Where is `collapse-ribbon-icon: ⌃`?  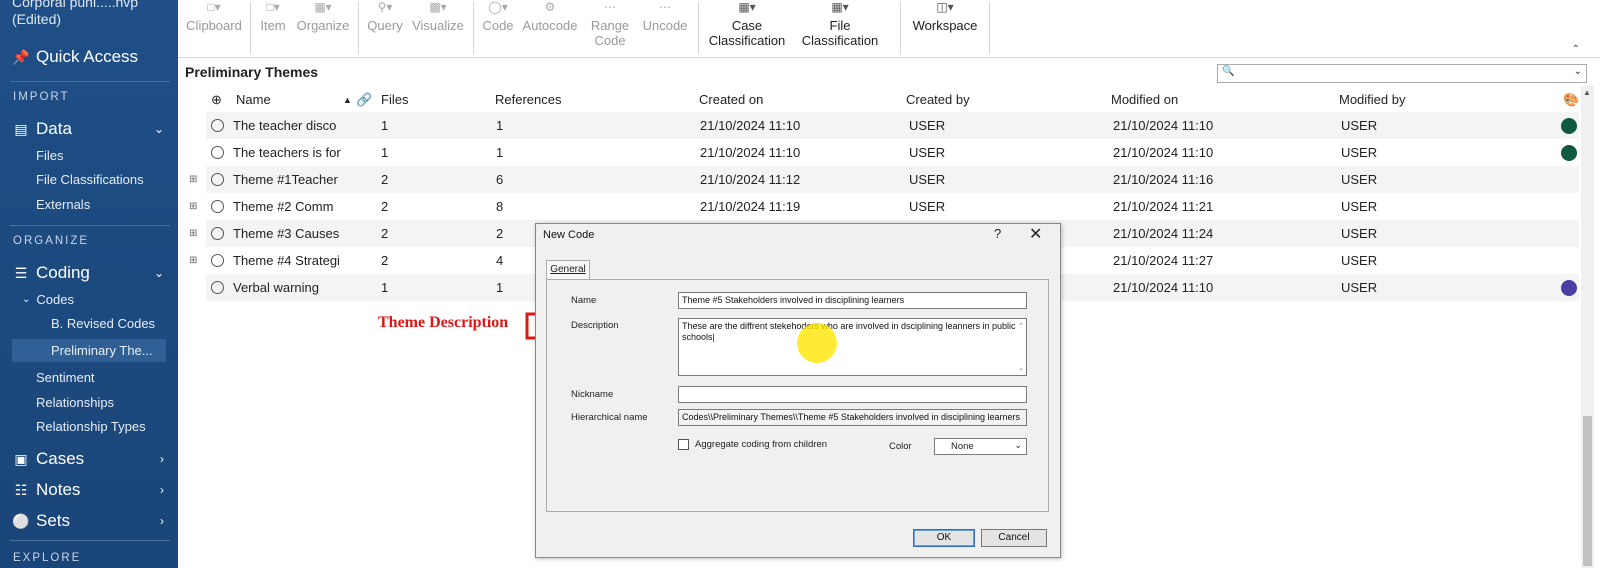 collapse-ribbon-icon: ⌃ is located at coordinates (1576, 49).